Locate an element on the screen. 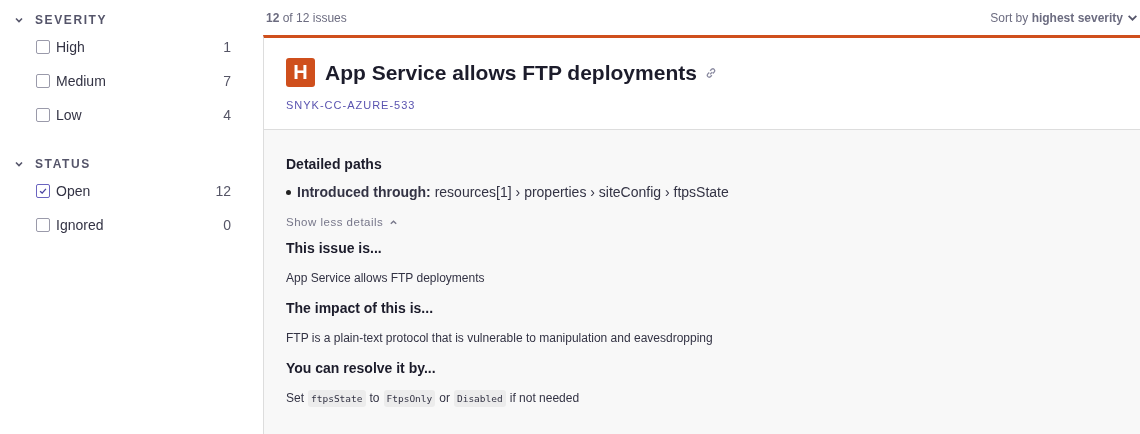 This screenshot has height=434, width=1140. issue-title: App Service allows FTP deployments is located at coordinates (511, 72).